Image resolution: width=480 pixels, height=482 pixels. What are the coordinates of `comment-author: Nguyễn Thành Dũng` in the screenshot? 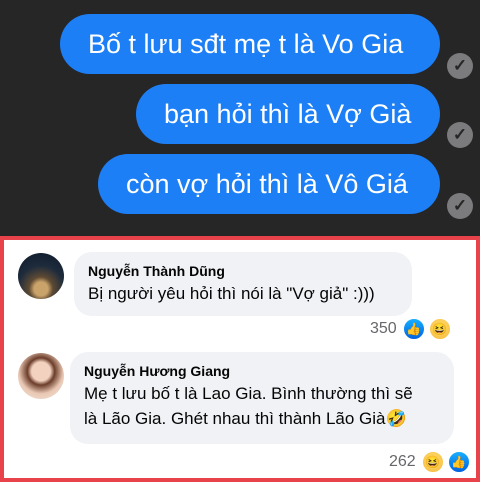 It's located at (243, 271).